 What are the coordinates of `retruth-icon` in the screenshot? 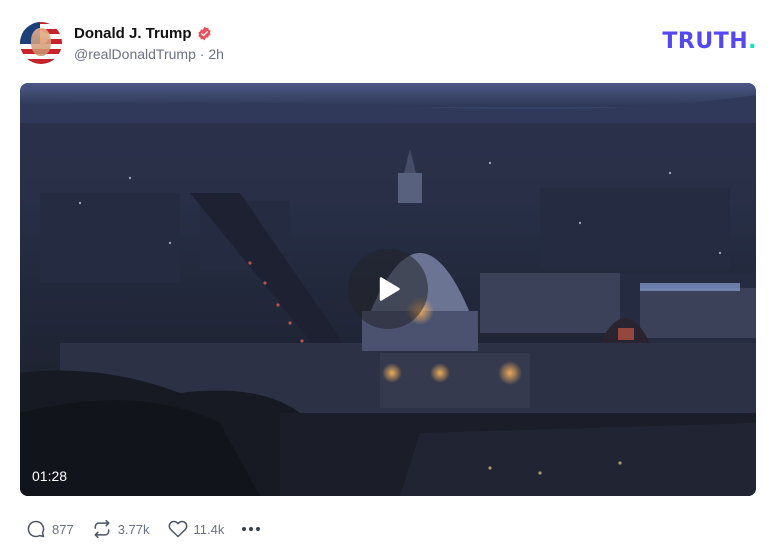 It's located at (102, 529).